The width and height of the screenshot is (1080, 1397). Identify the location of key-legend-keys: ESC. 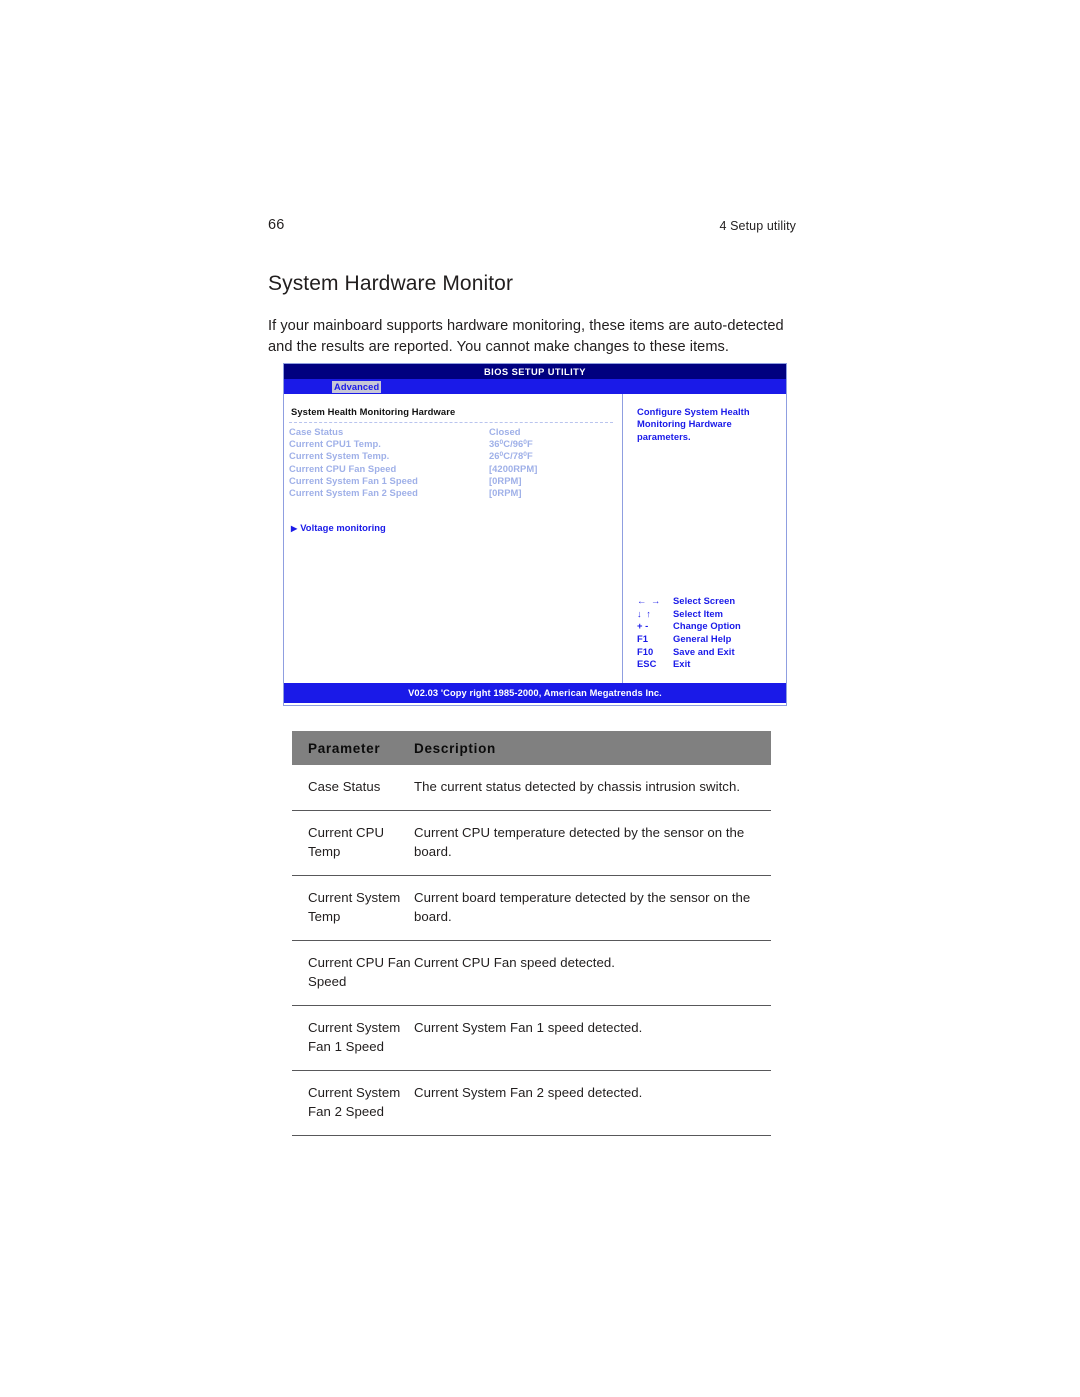
(647, 664).